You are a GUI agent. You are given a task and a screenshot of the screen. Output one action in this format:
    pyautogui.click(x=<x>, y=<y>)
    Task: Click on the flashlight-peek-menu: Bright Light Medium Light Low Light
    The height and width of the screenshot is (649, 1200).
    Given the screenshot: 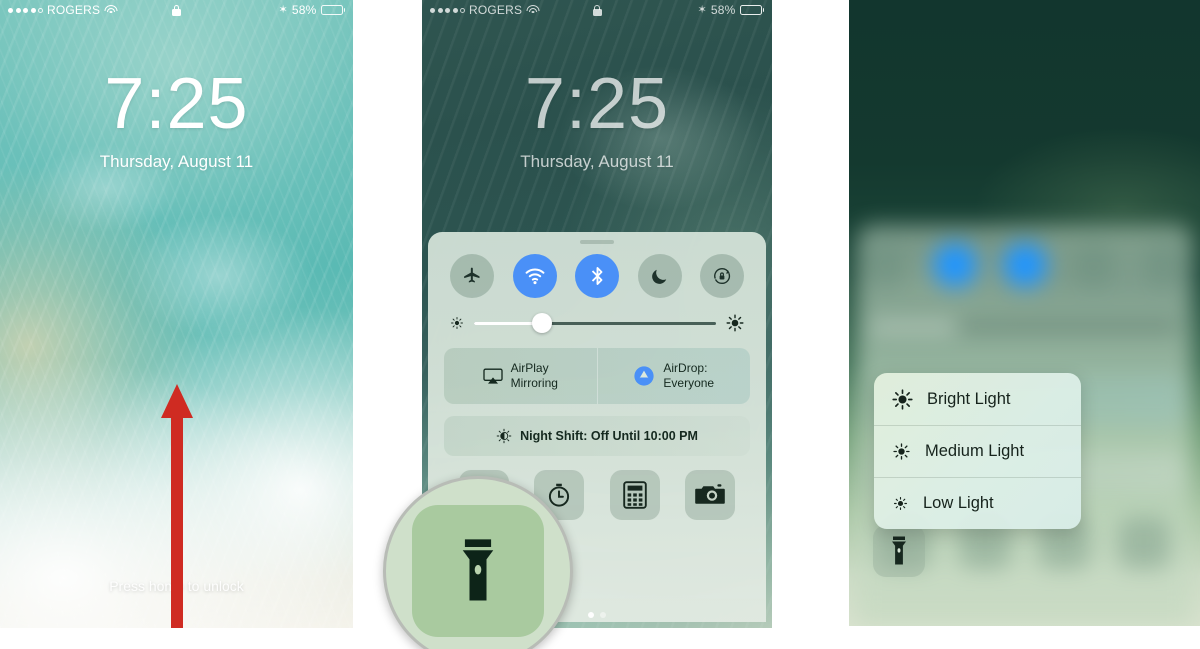 What is the action you would take?
    pyautogui.click(x=977, y=451)
    